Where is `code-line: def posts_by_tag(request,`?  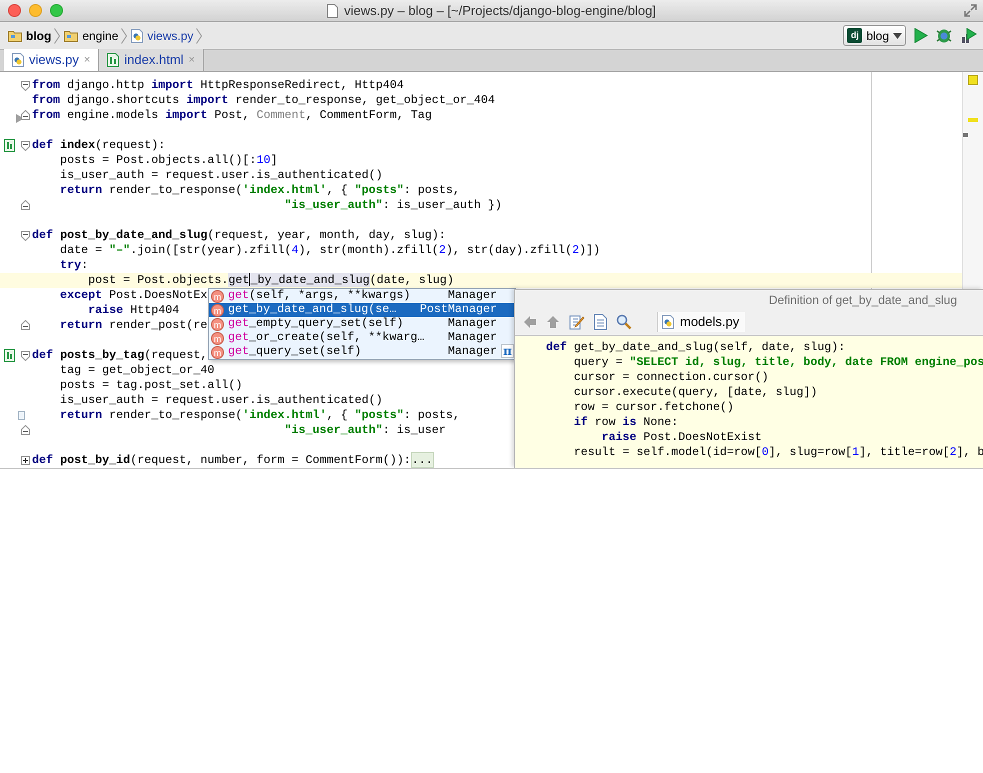 code-line: def posts_by_tag(request, is located at coordinates (120, 355).